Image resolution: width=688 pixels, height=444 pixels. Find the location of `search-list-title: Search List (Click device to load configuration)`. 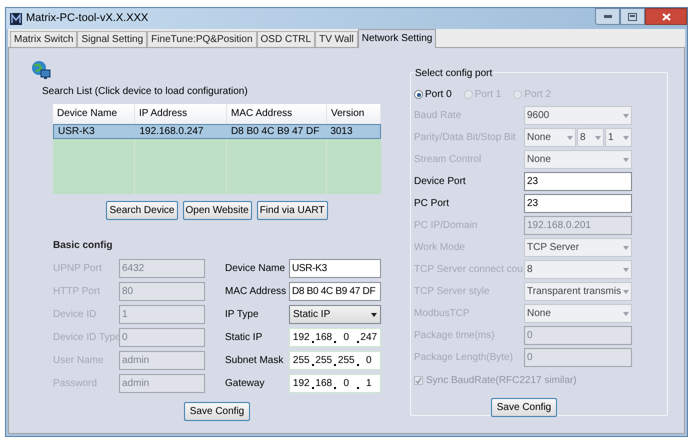

search-list-title: Search List (Click device to load configuration) is located at coordinates (145, 92).